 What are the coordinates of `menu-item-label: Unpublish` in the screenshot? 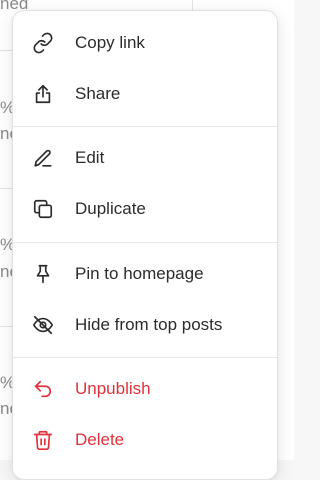 It's located at (113, 388).